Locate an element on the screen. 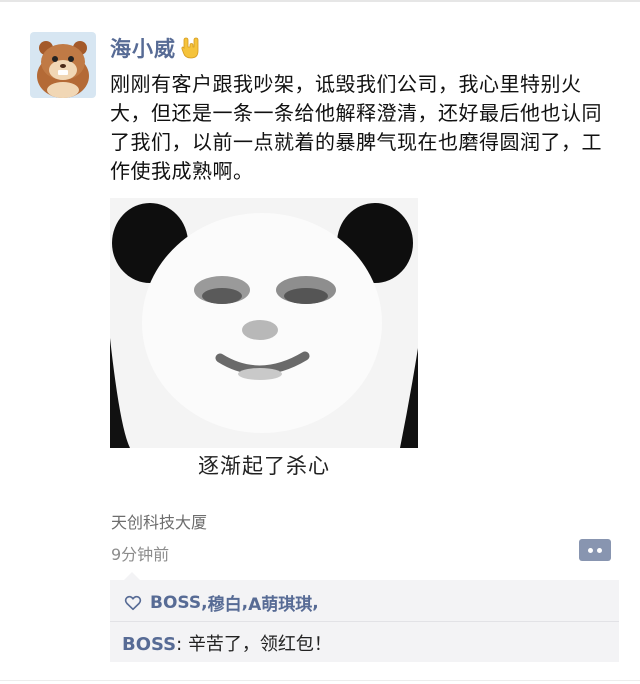 The height and width of the screenshot is (684, 640). like-name: 穆白 is located at coordinates (225, 602).